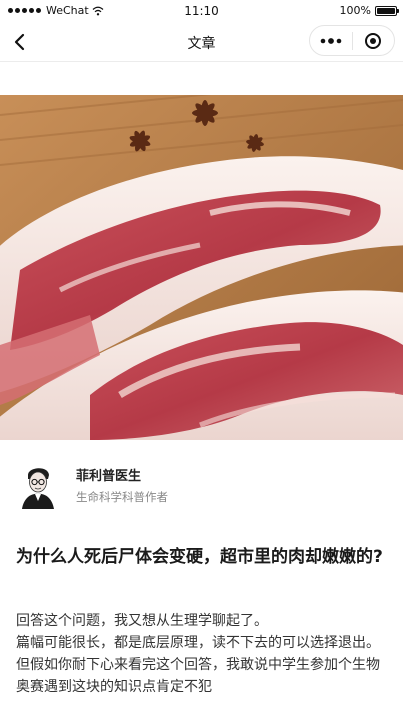 The image size is (403, 716). Describe the element at coordinates (142, 621) in the screenshot. I see `article-paragraph: 回答这个问题，我又想从生理学聊起了。` at that location.